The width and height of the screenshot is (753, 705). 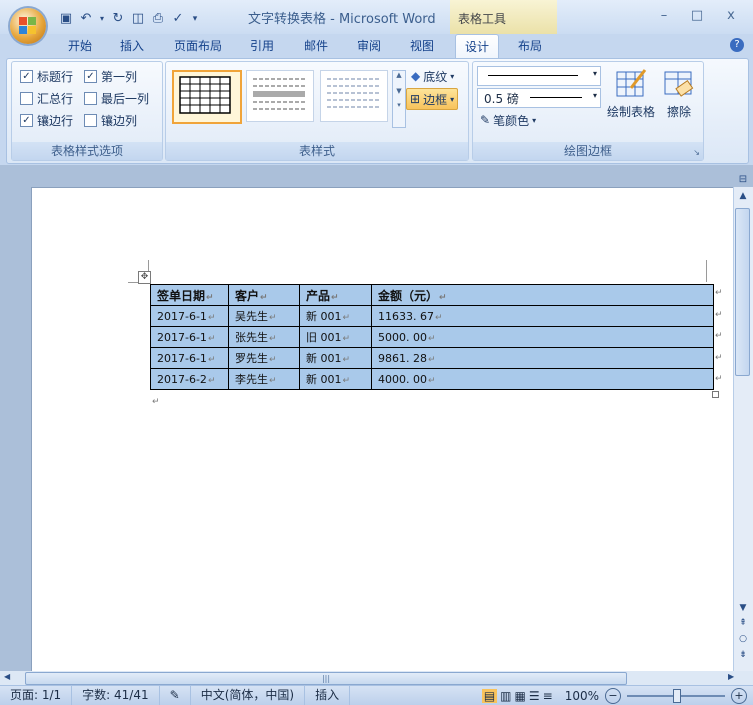 What do you see at coordinates (743, 196) in the screenshot?
I see `scroll-up-icon: ▲` at bounding box center [743, 196].